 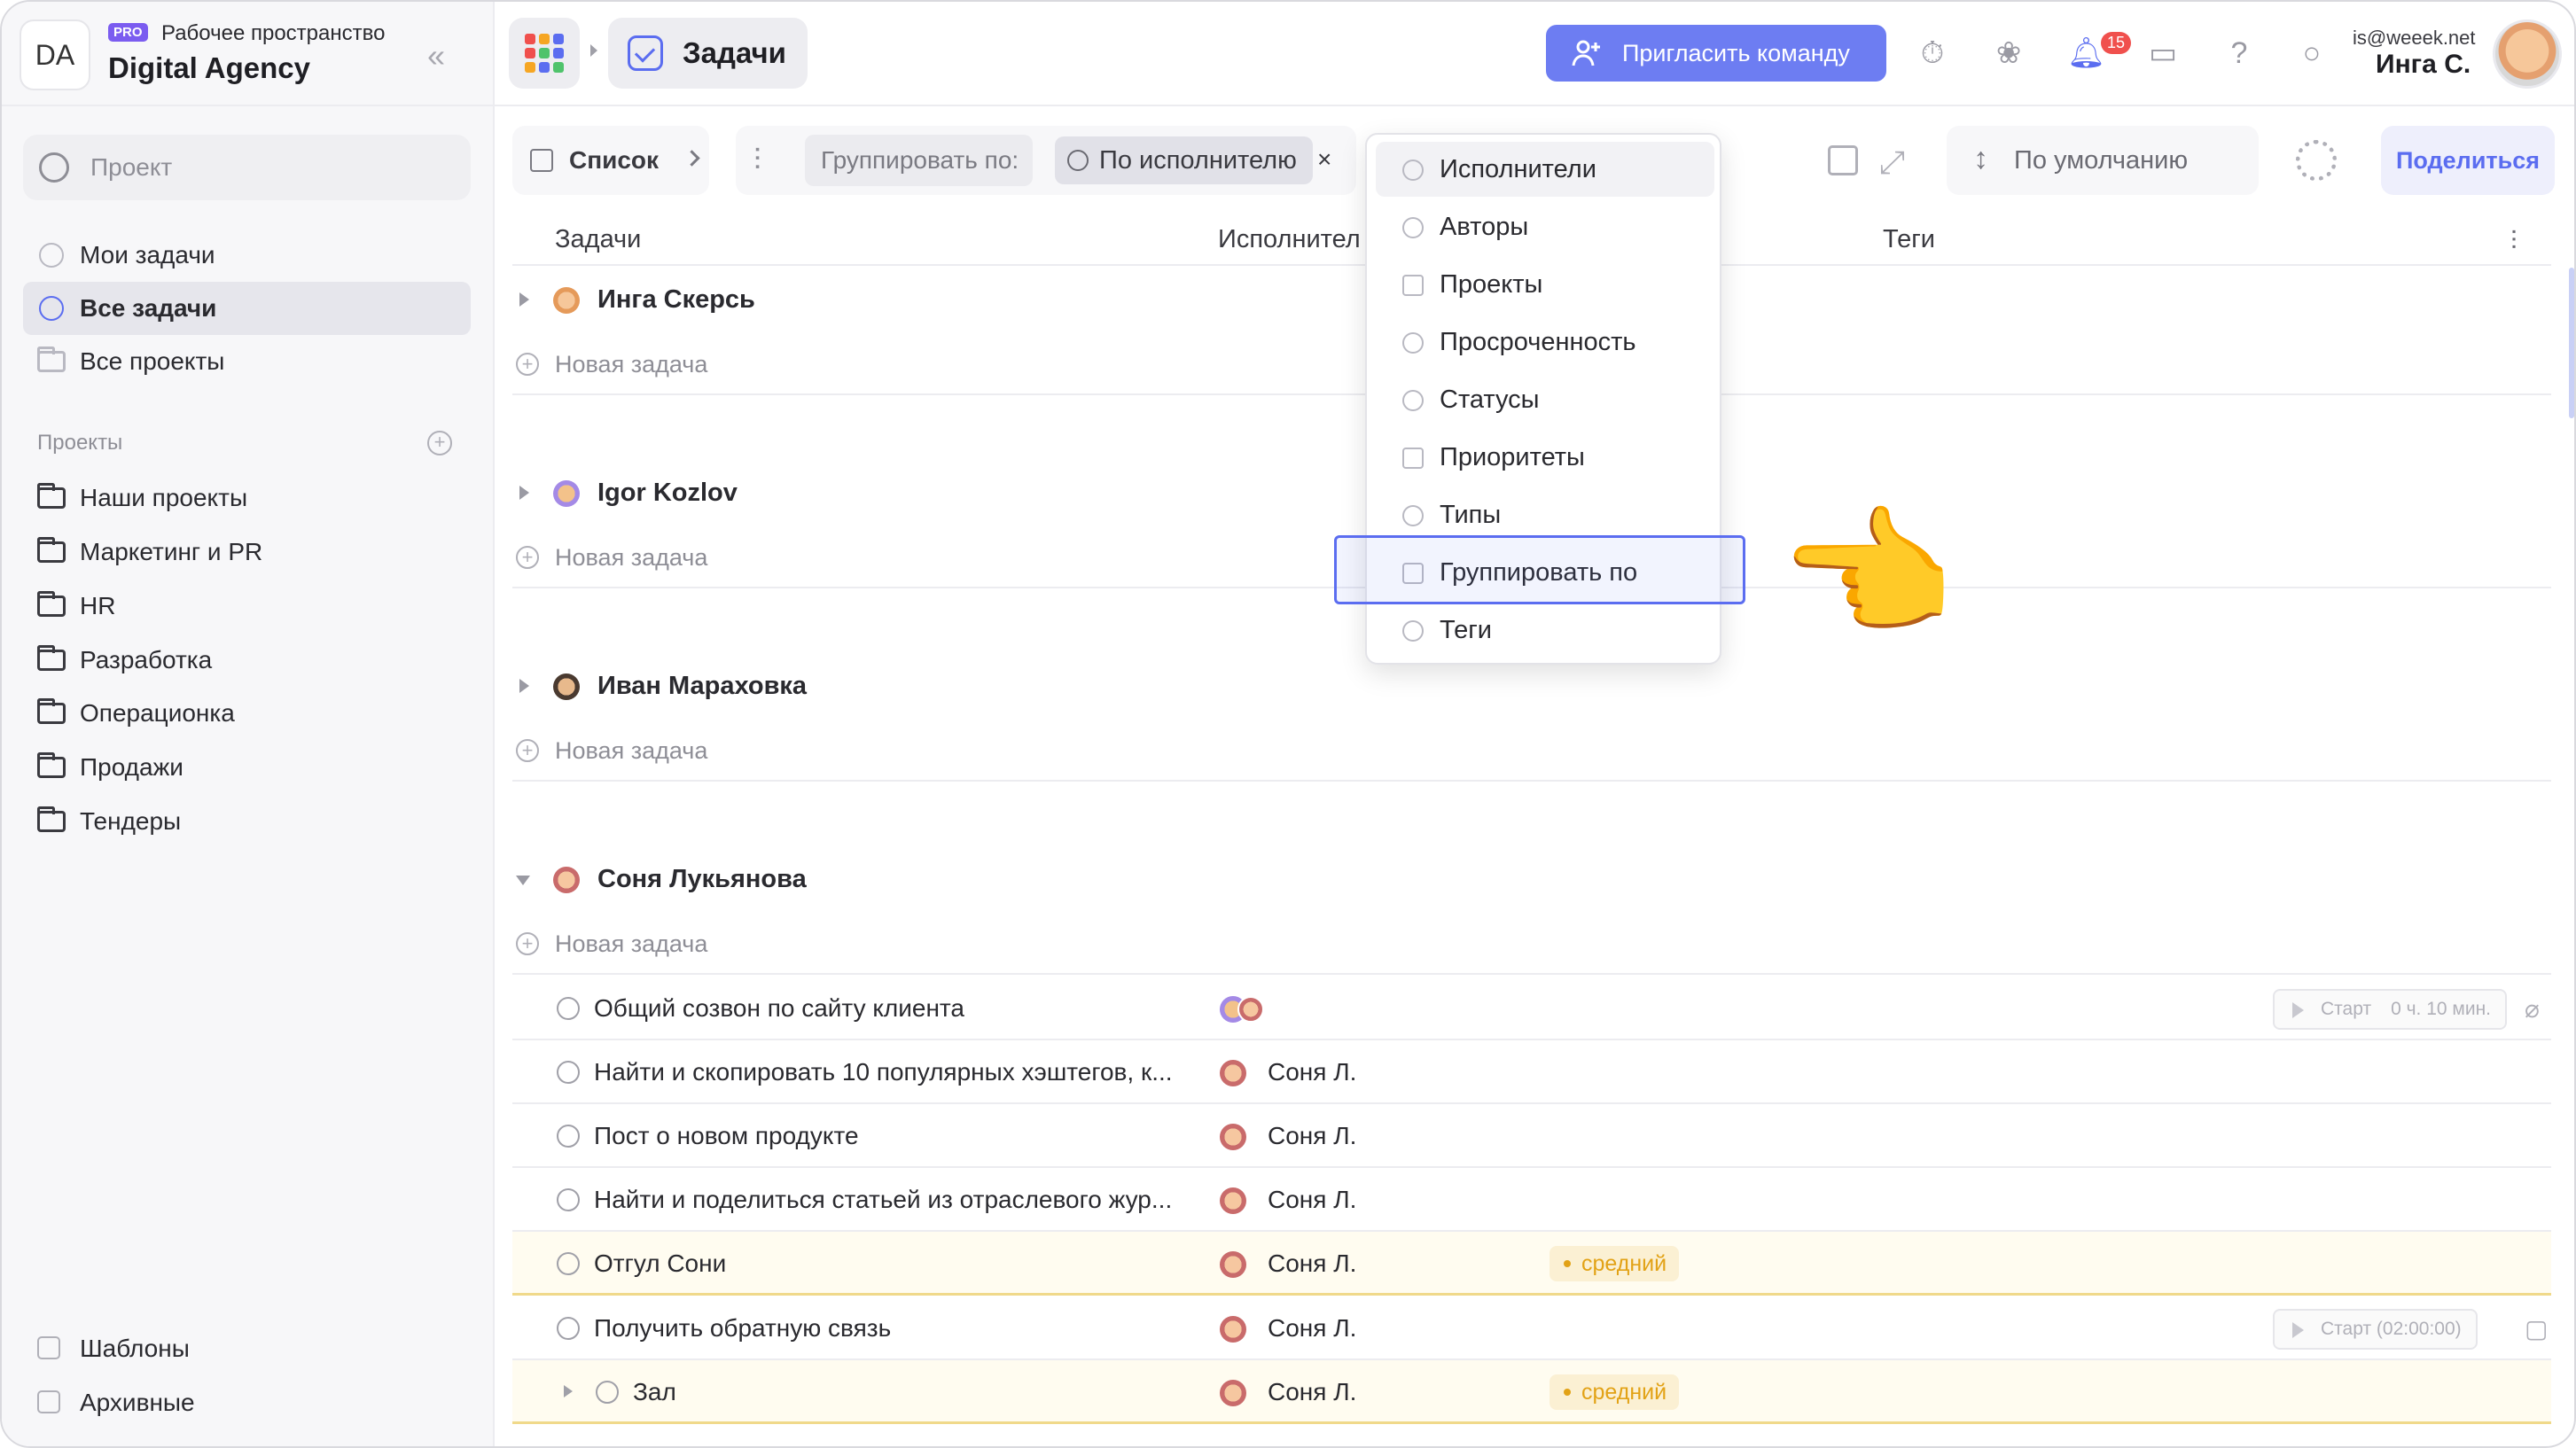 I want to click on add-project-icon: +, so click(x=439, y=443).